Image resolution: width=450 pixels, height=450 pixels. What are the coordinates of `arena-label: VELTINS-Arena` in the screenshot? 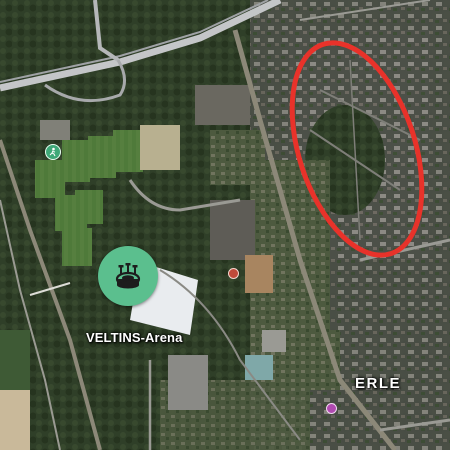 It's located at (134, 337).